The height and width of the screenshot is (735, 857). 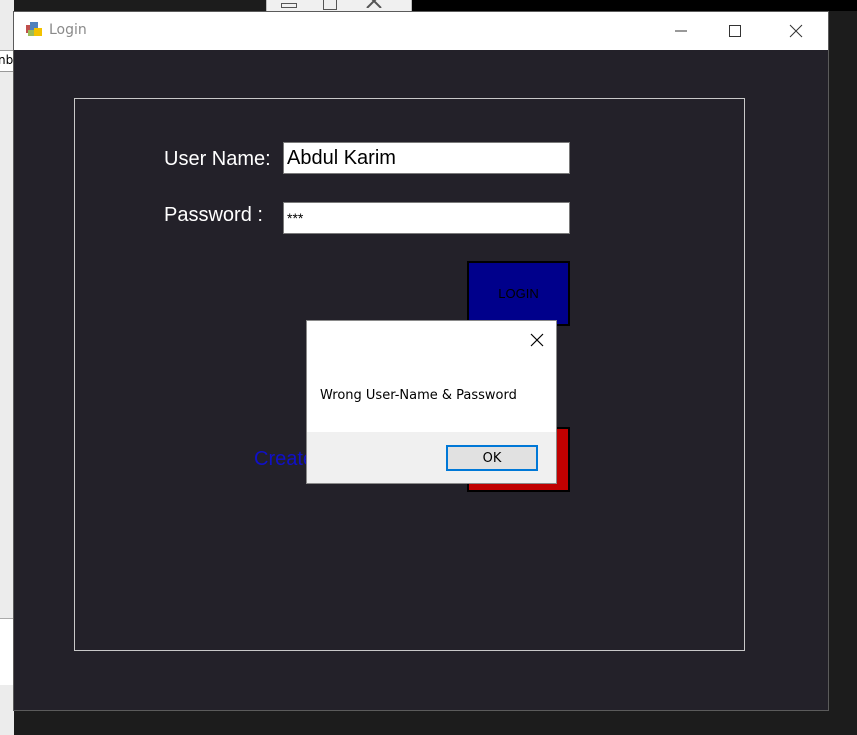 I want to click on background-field: nbe, so click(x=7, y=61).